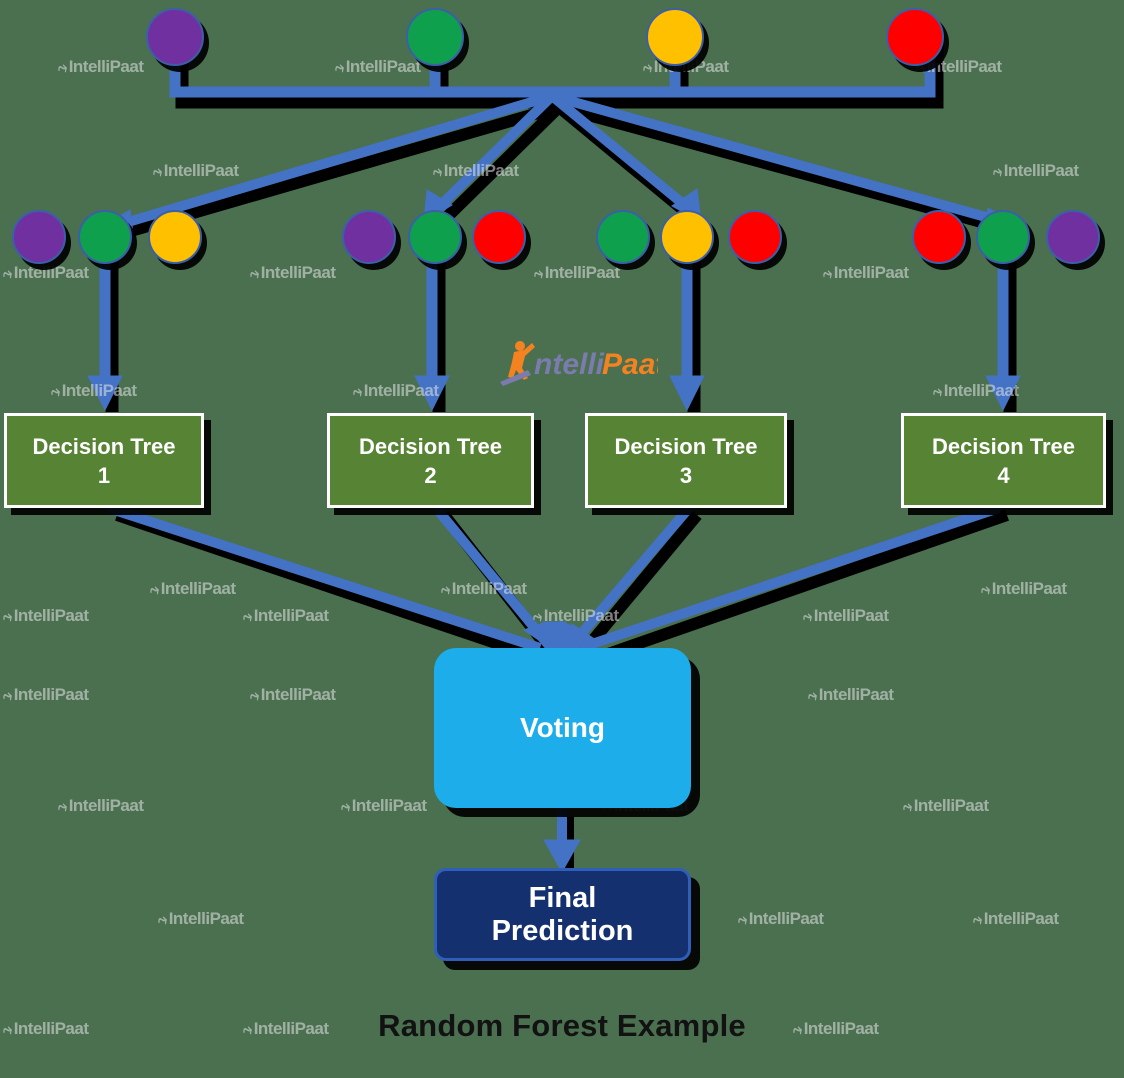 This screenshot has height=1078, width=1124. I want to click on decision-tree-index: 2, so click(430, 475).